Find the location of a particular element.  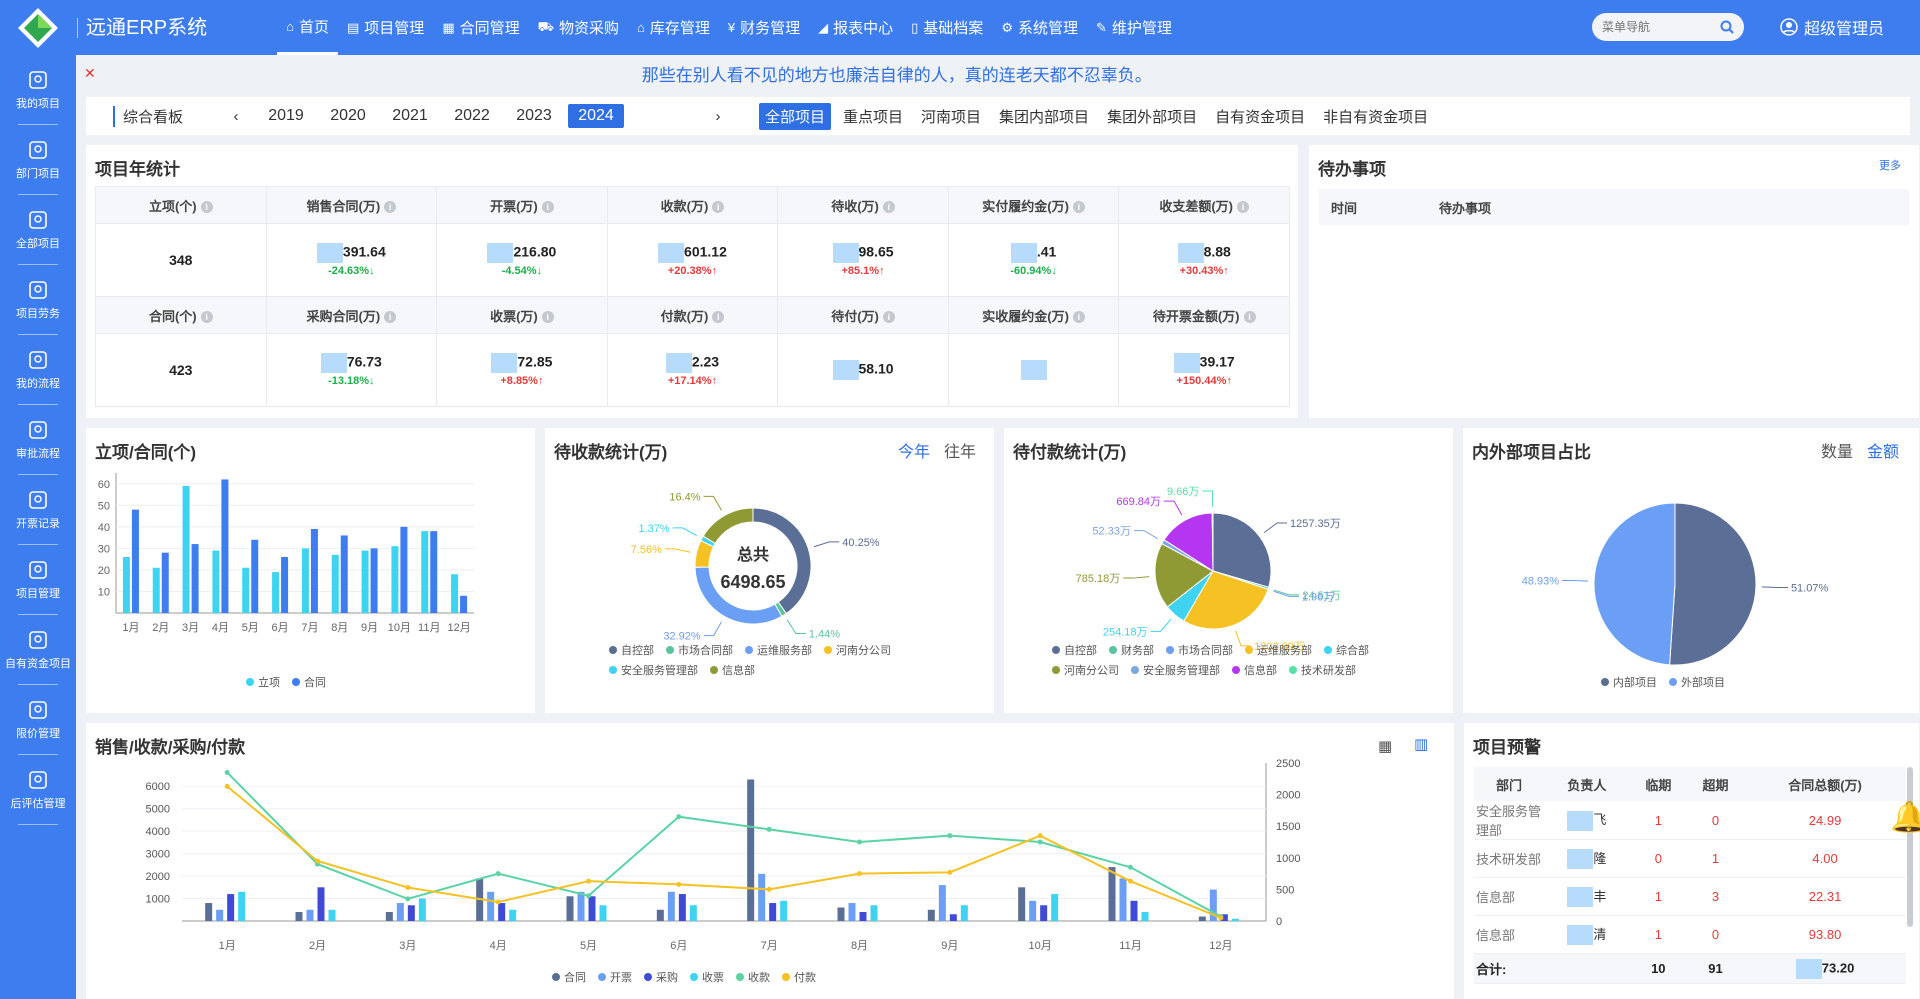

legend-item: 收款 is located at coordinates (753, 977).